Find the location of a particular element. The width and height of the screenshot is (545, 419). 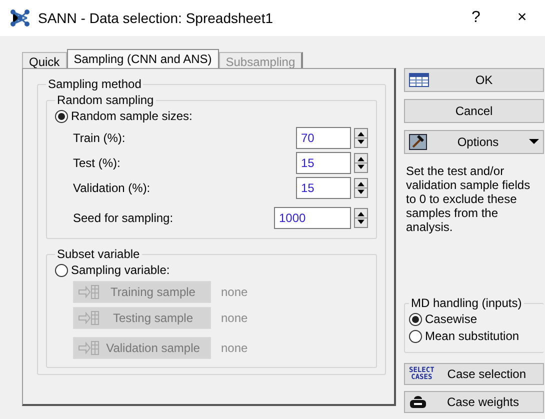

caret-icon is located at coordinates (534, 142).